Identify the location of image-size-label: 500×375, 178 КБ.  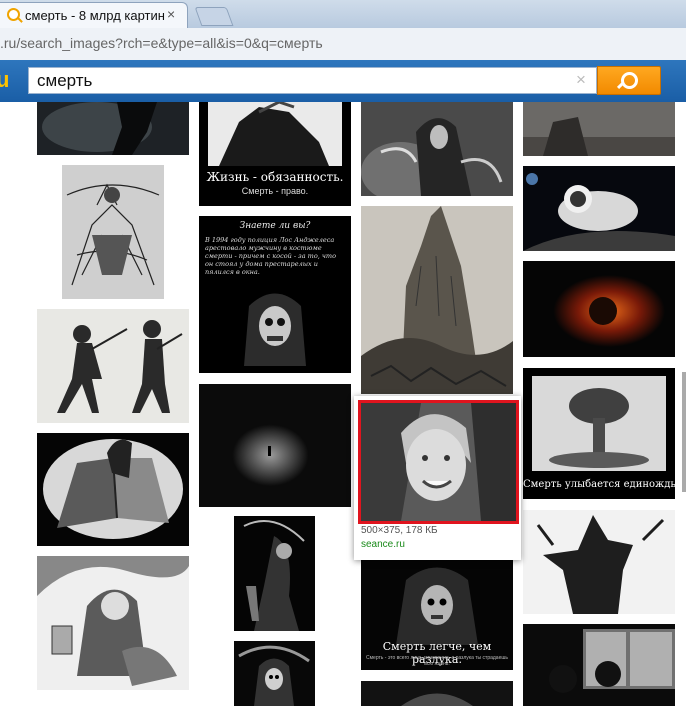
(399, 530).